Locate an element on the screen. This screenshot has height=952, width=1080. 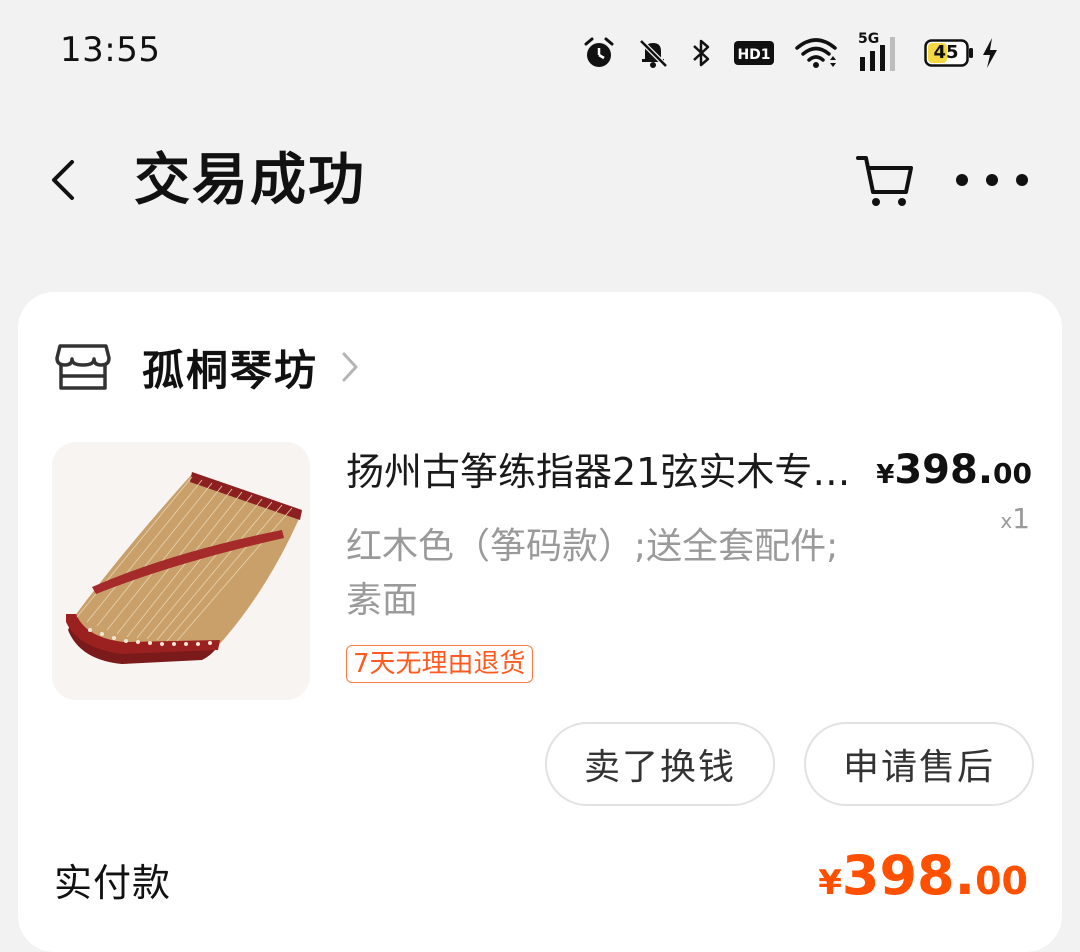
back-icon is located at coordinates (63, 180).